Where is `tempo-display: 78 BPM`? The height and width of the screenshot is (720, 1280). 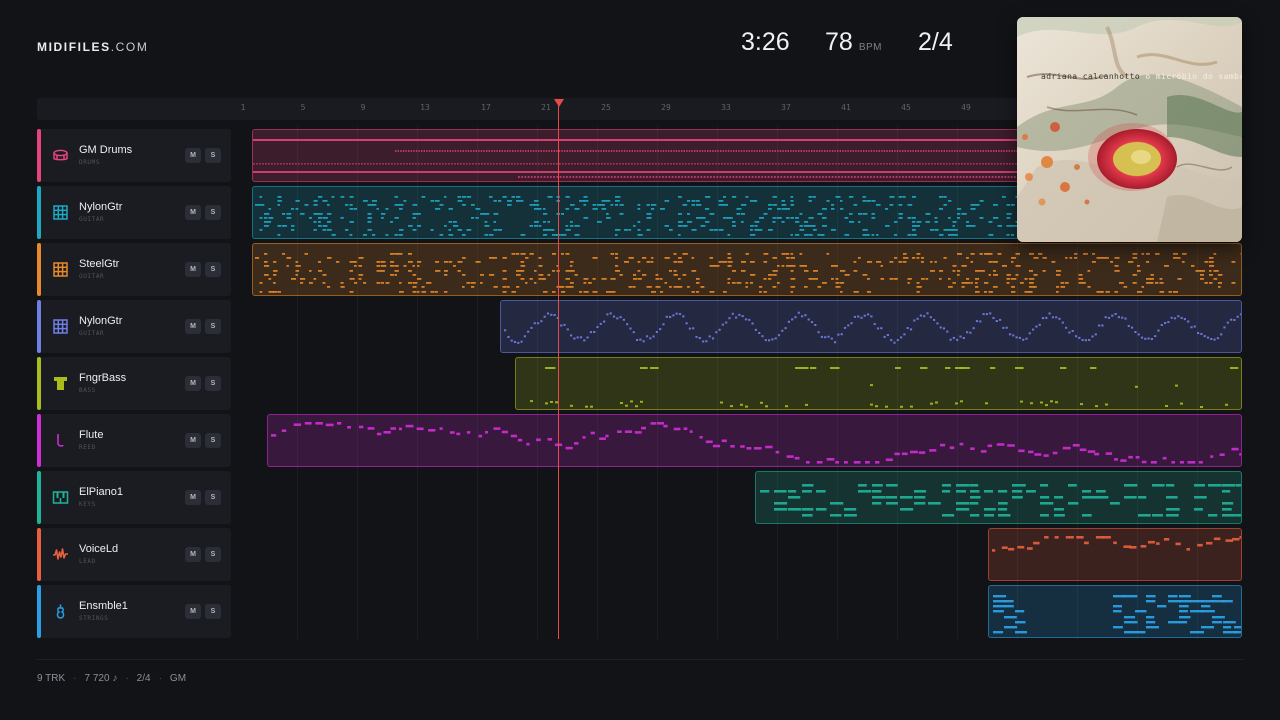 tempo-display: 78 BPM is located at coordinates (853, 42).